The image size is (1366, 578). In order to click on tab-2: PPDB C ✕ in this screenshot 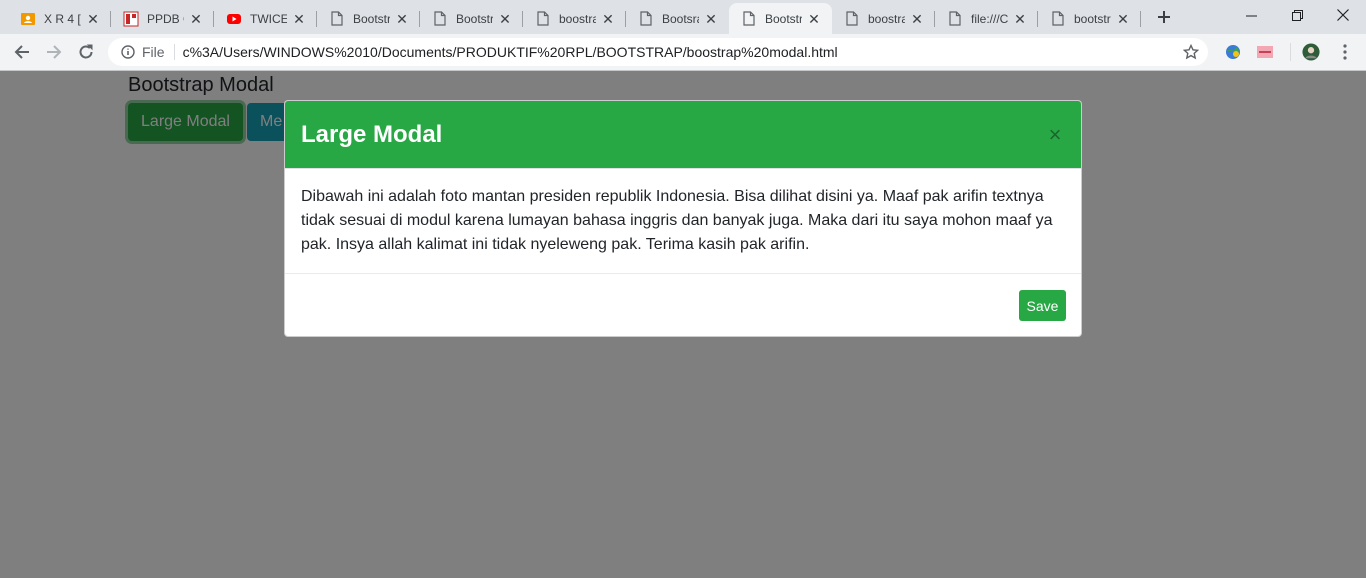, I will do `click(162, 18)`.